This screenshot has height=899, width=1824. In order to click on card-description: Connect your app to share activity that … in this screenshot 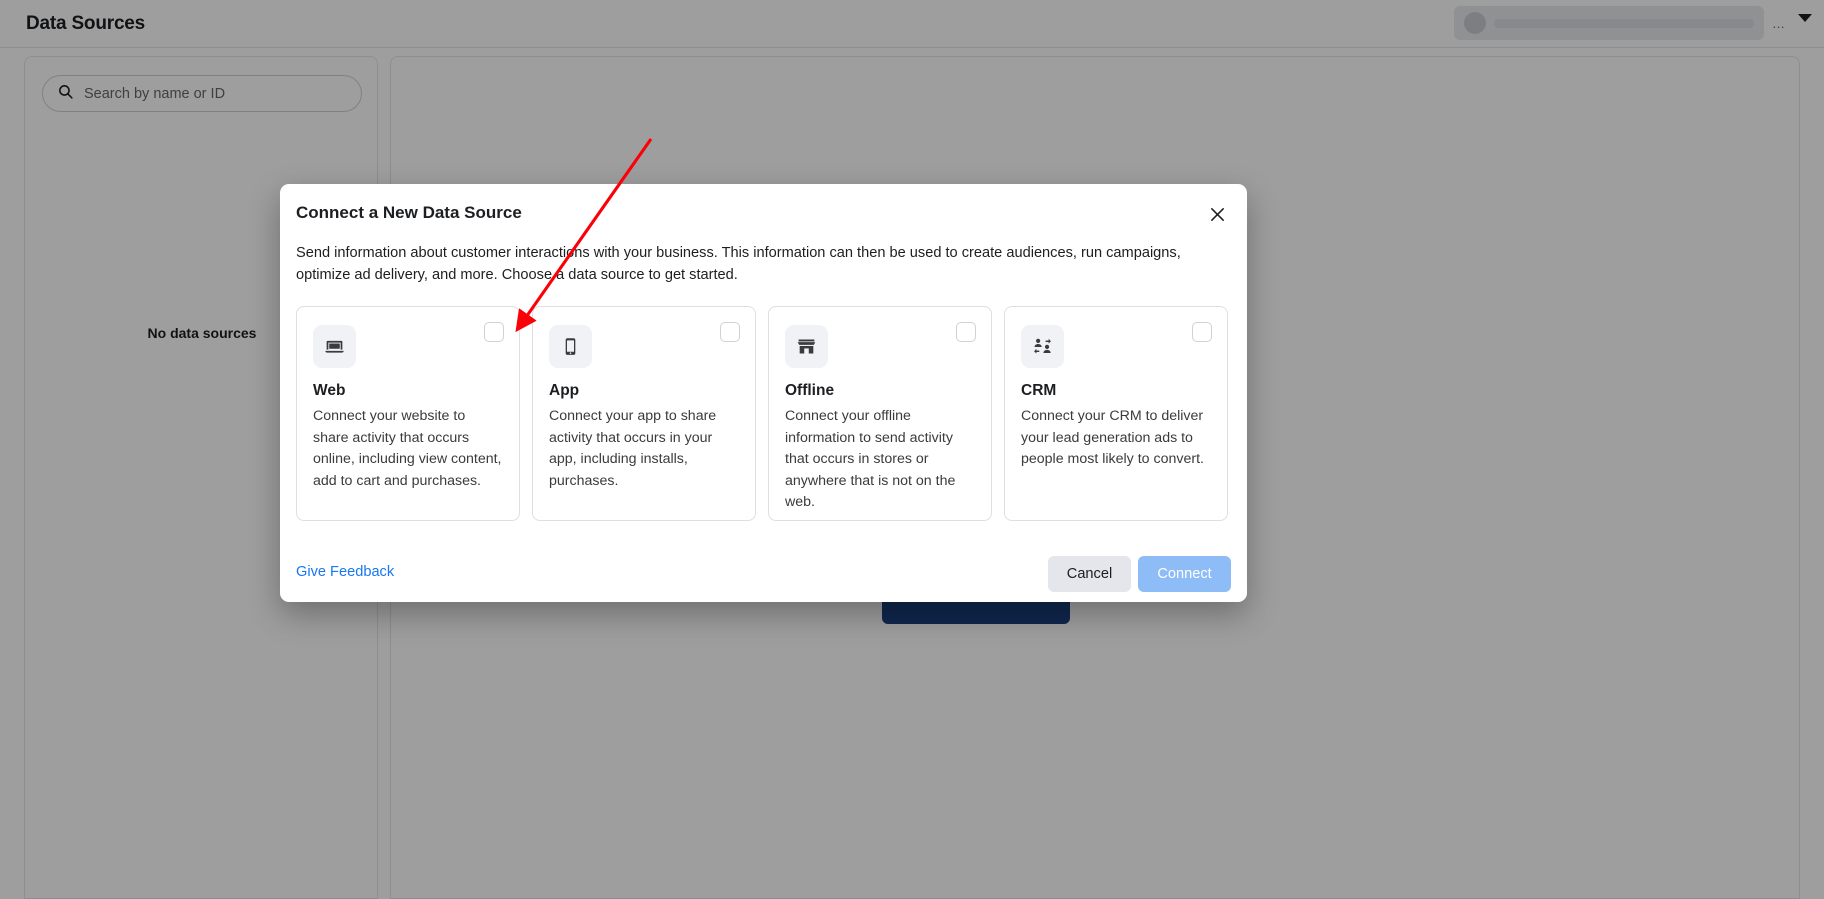, I will do `click(633, 448)`.